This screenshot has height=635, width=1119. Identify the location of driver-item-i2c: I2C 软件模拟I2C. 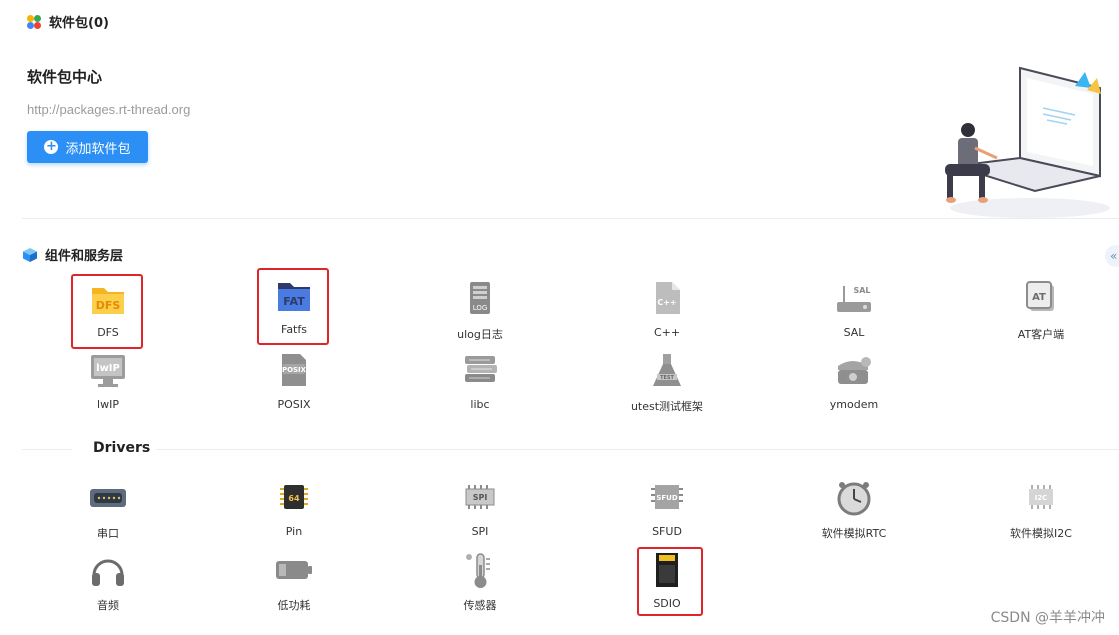
(1041, 510).